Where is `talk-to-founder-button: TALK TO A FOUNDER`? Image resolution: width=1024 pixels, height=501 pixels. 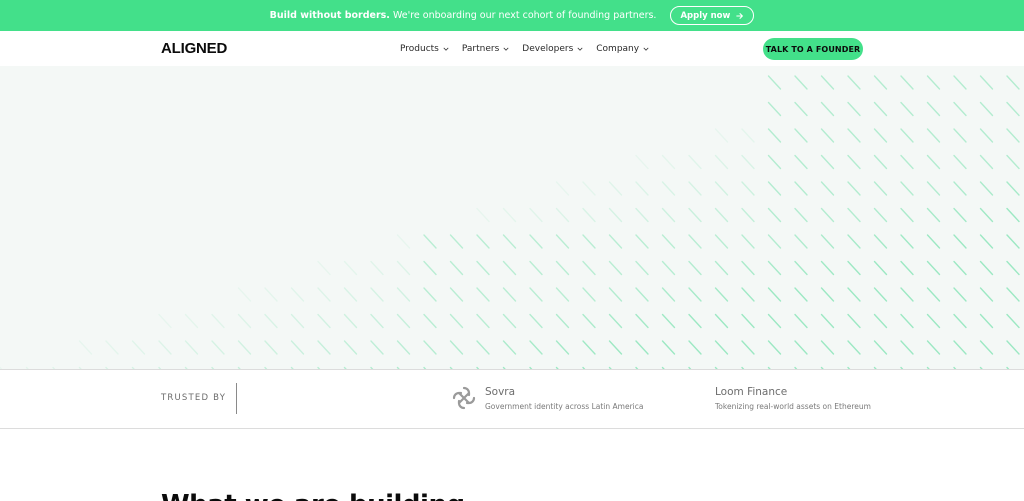
talk-to-founder-button: TALK TO A FOUNDER is located at coordinates (813, 49).